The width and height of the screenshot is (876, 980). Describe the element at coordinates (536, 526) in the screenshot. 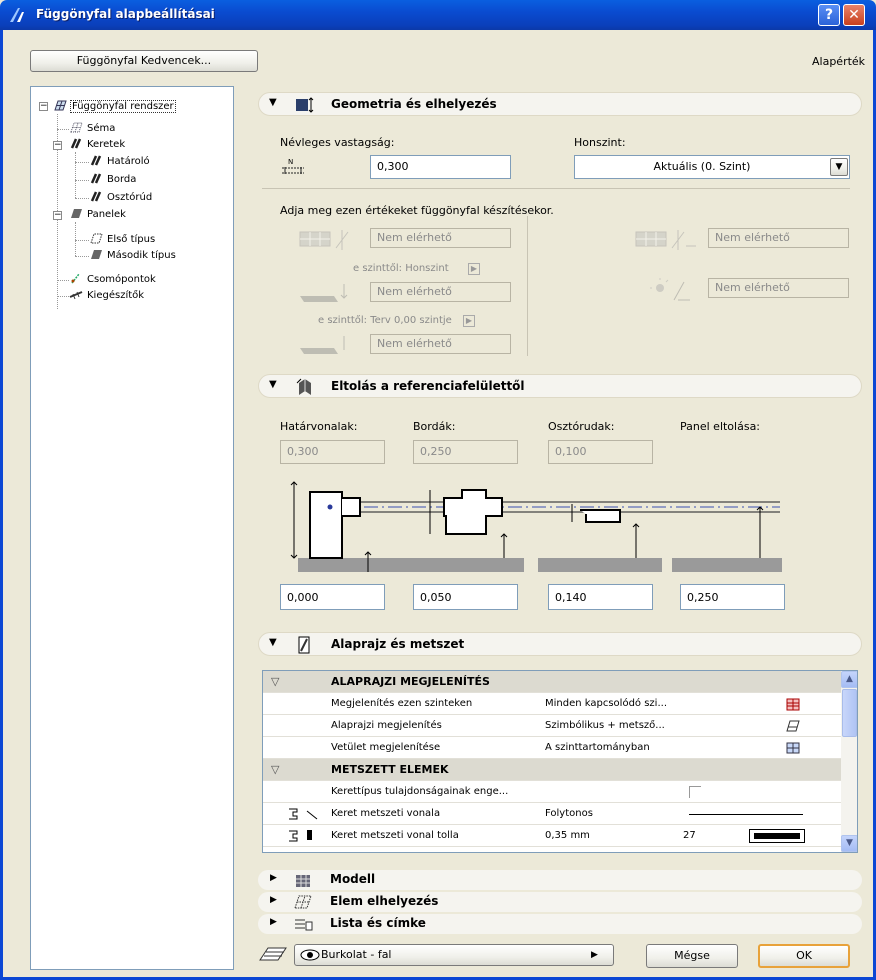

I see `offset-diagram` at that location.